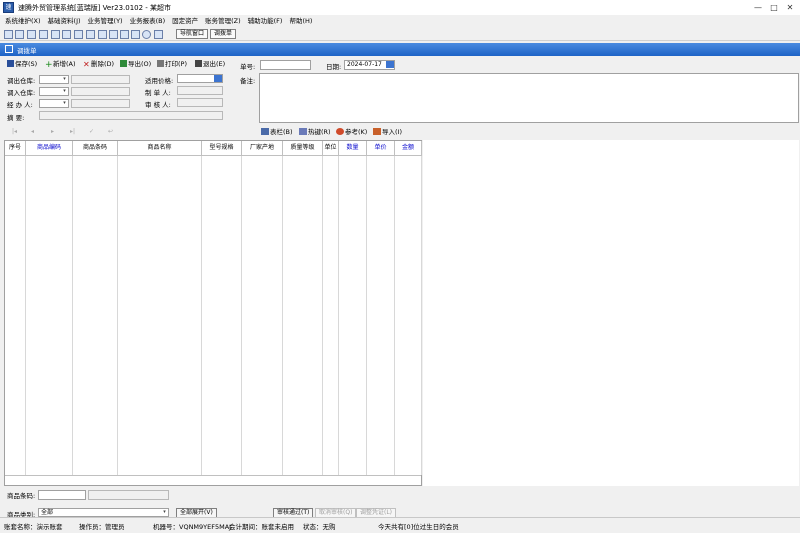 This screenshot has width=800, height=533. What do you see at coordinates (64, 21) in the screenshot?
I see `menu-basic-data: 基础资料(J)` at bounding box center [64, 21].